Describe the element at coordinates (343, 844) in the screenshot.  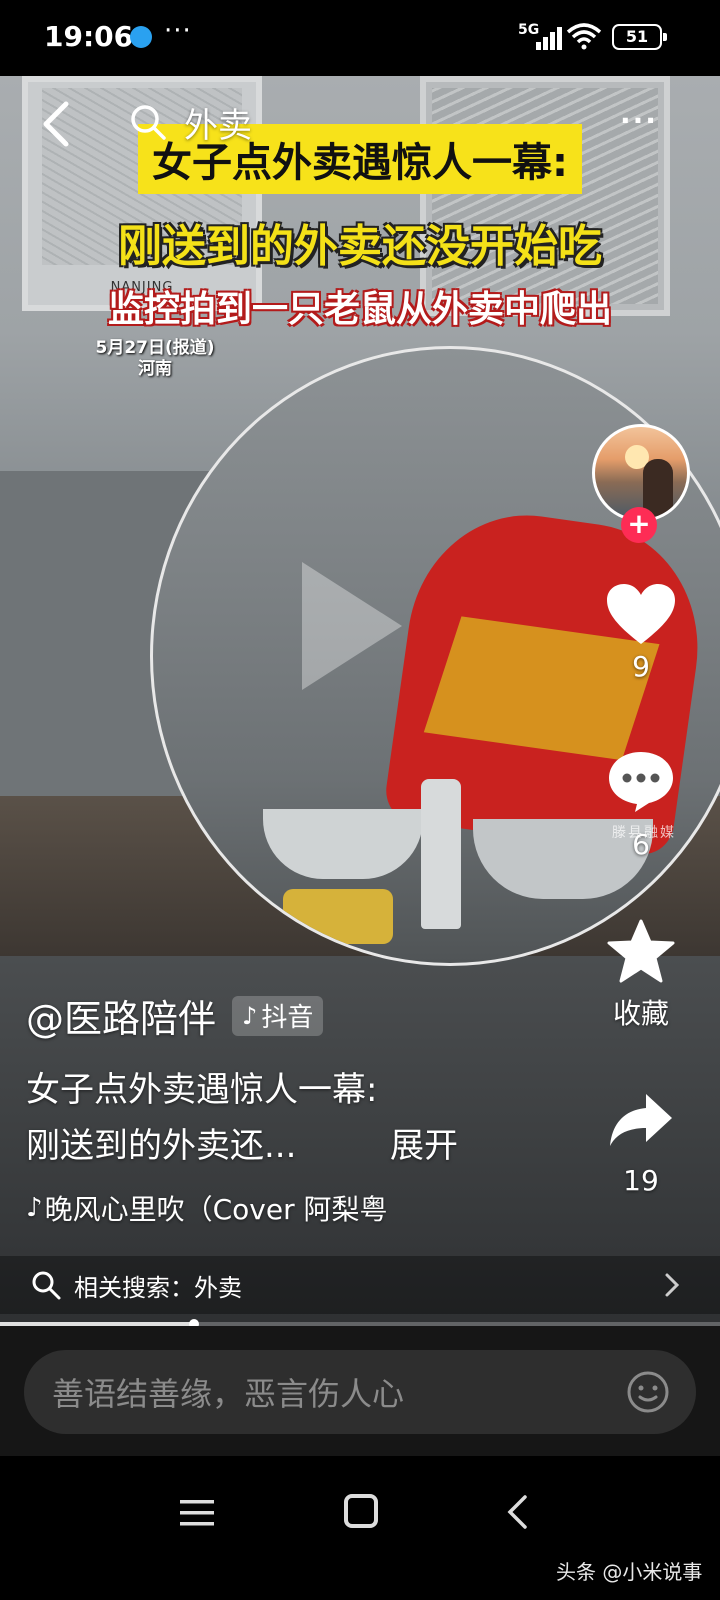
I see `bowl` at that location.